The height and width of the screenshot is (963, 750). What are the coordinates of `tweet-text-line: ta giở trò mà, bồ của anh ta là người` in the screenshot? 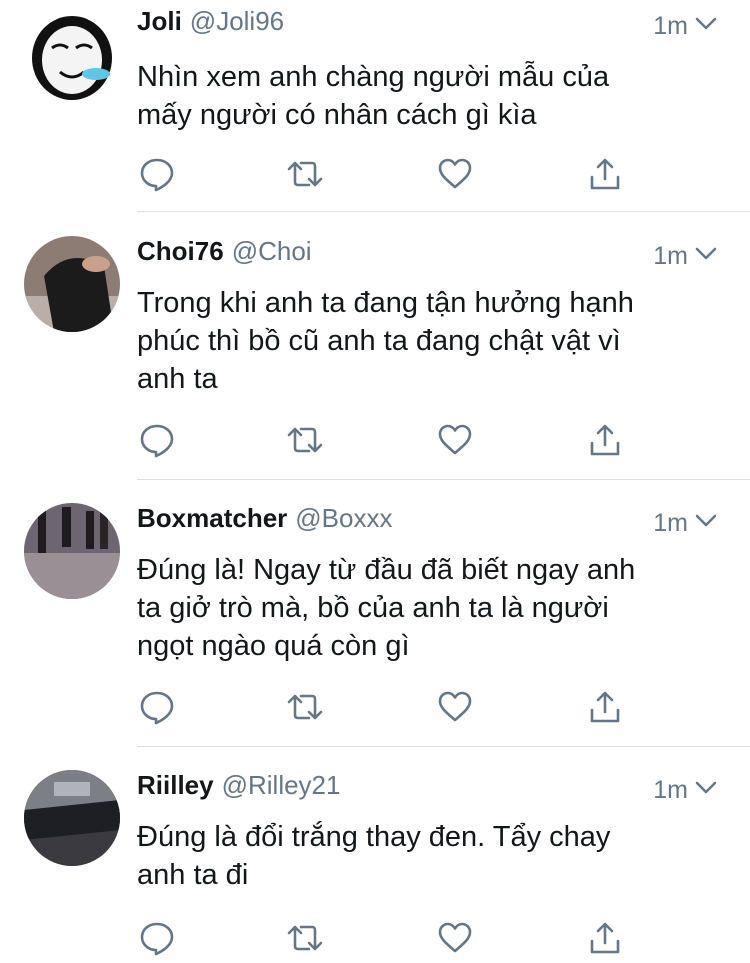 It's located at (373, 608).